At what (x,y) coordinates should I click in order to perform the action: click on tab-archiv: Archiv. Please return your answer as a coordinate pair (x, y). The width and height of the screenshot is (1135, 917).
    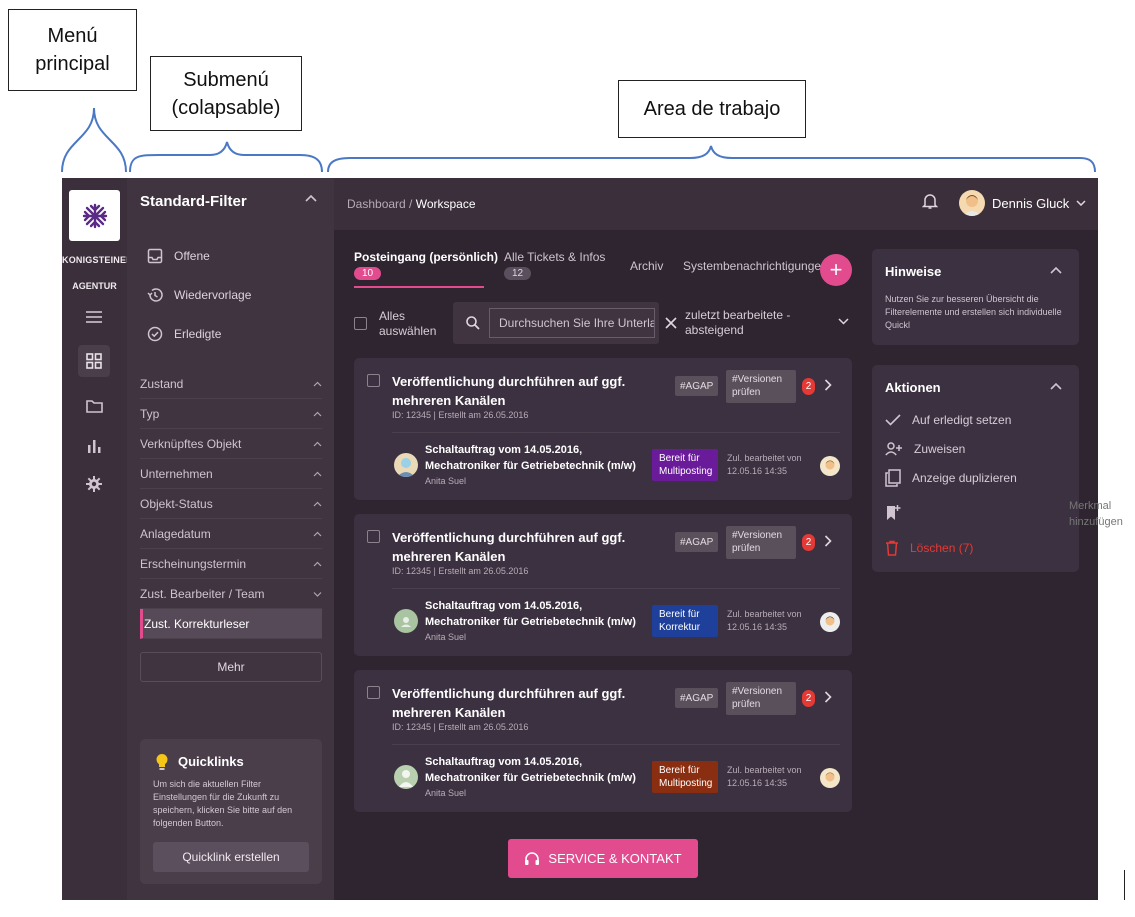
    Looking at the image, I should click on (646, 266).